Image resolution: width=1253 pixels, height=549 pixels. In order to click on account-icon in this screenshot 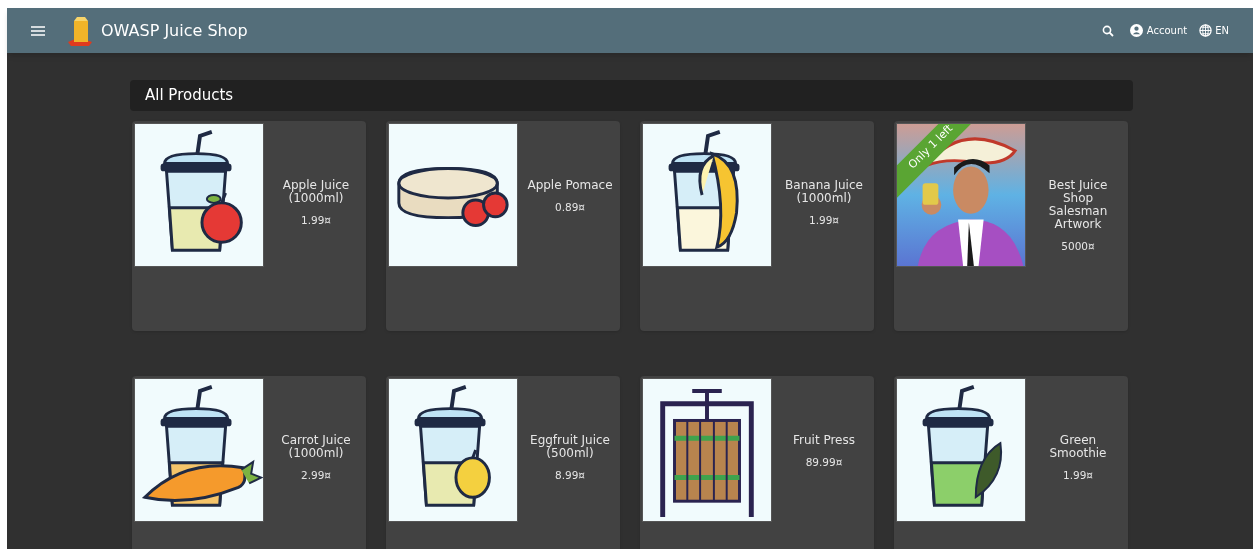, I will do `click(1136, 30)`.